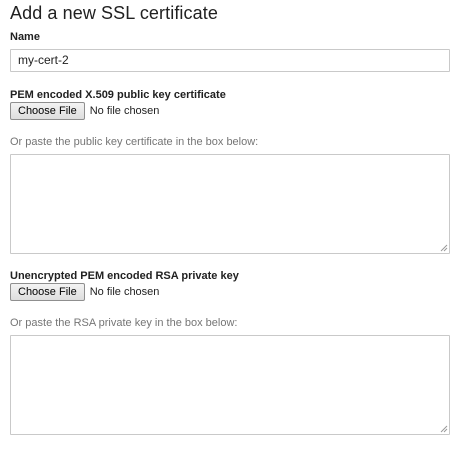  What do you see at coordinates (47, 292) in the screenshot?
I see `private-key-choose-file-button: Choose File` at bounding box center [47, 292].